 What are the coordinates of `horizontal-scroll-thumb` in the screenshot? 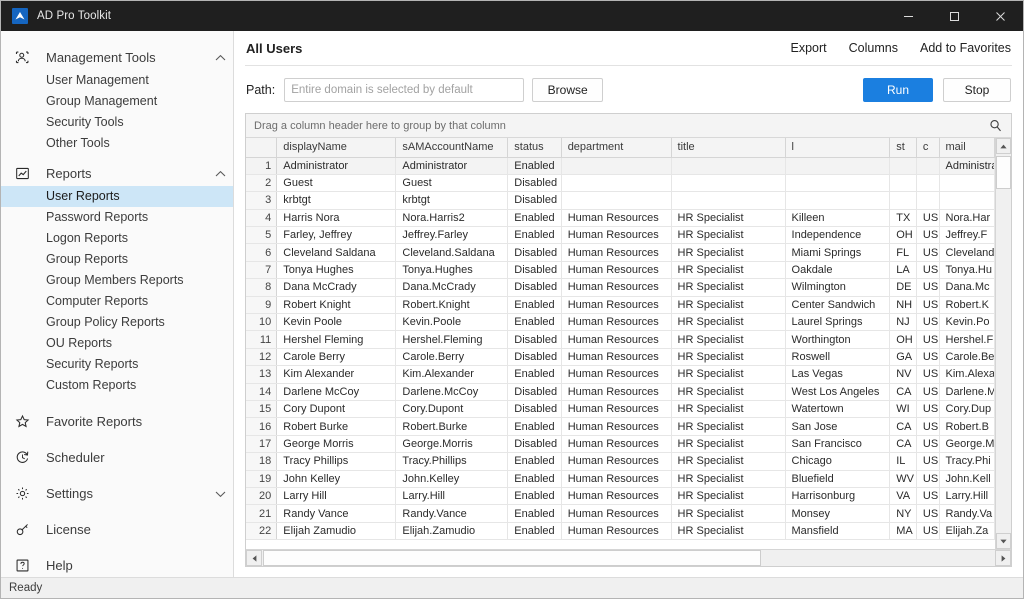 It's located at (512, 558).